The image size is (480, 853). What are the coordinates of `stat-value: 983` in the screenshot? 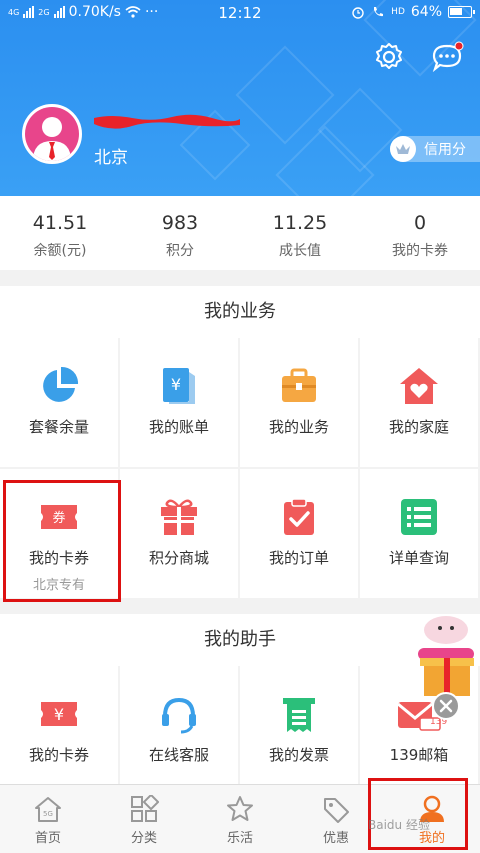 It's located at (180, 223).